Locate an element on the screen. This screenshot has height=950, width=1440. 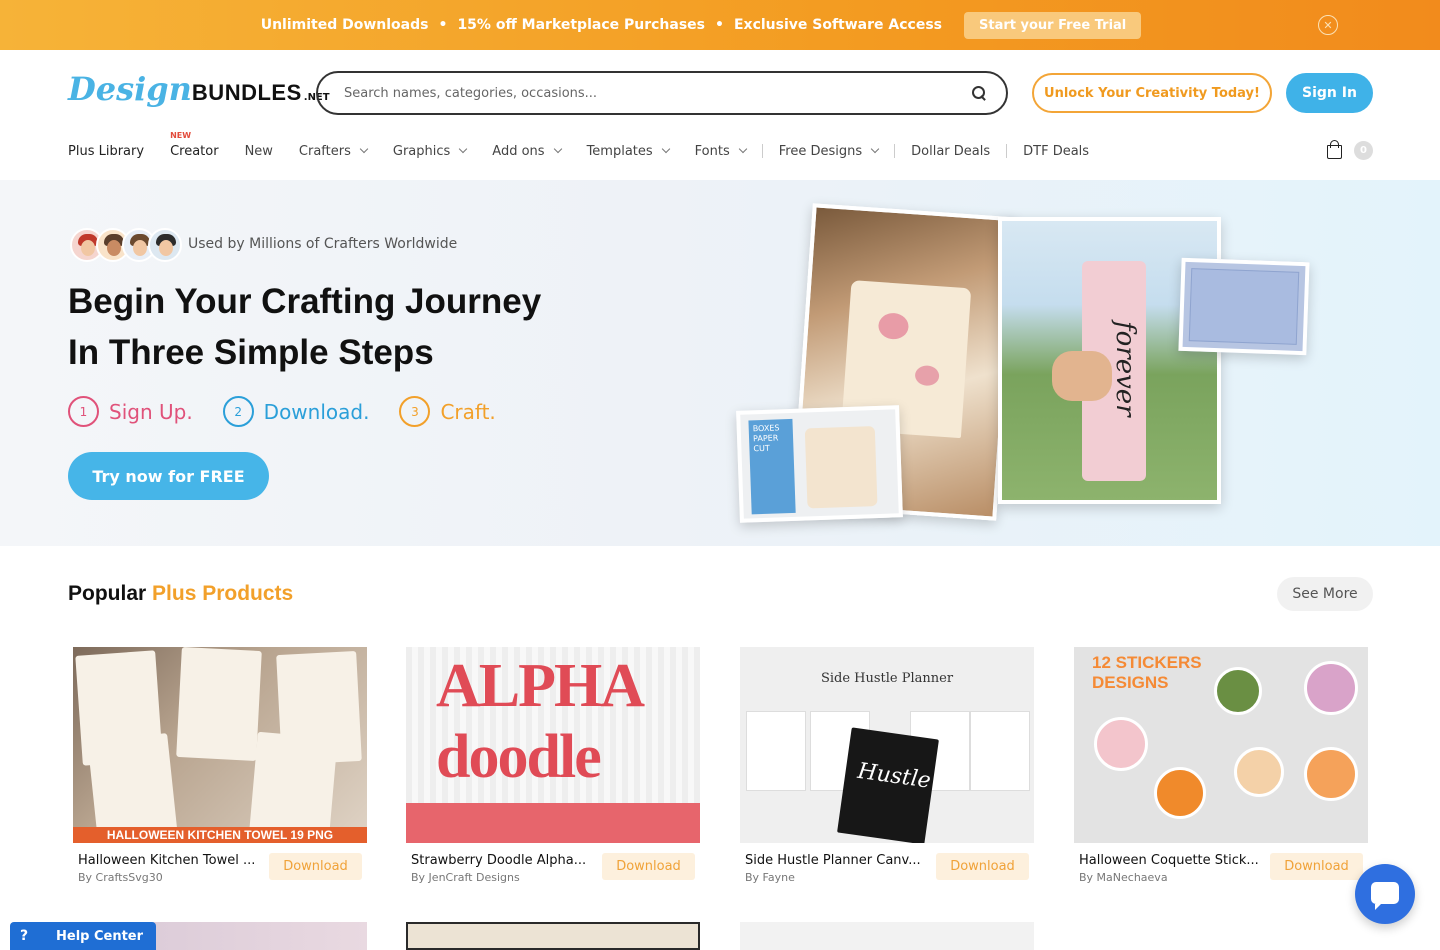
close-icon: ✕ is located at coordinates (1328, 25).